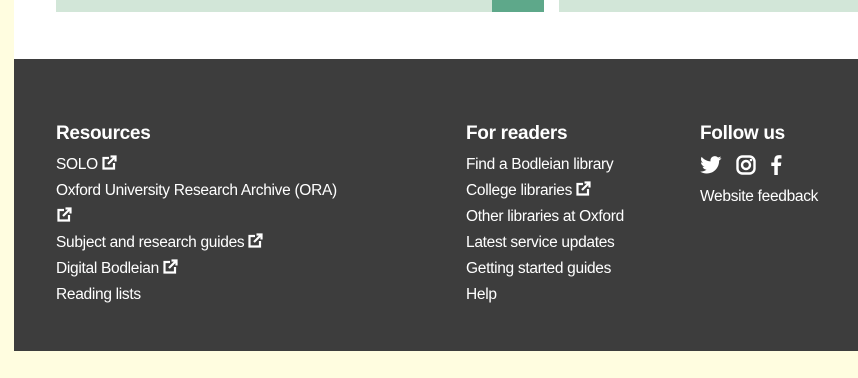 The image size is (858, 378). I want to click on follow-column: Follow us Website feedback, so click(779, 165).